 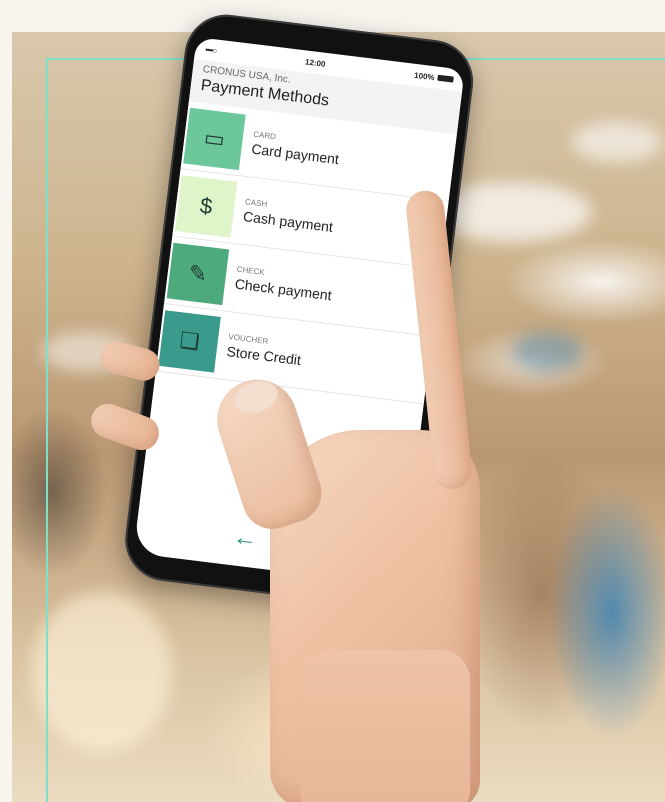 I want to click on battery-percent: 100%, so click(x=424, y=76).